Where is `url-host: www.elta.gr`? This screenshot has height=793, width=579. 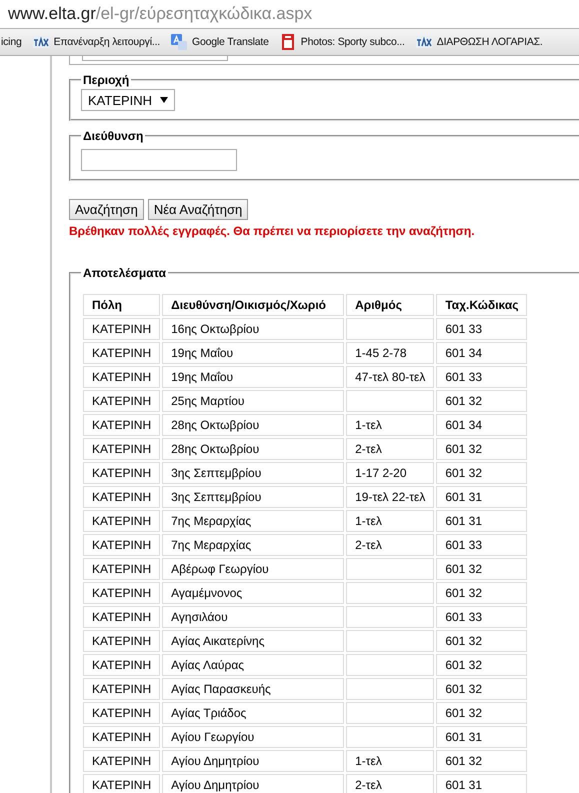
url-host: www.elta.gr is located at coordinates (52, 14).